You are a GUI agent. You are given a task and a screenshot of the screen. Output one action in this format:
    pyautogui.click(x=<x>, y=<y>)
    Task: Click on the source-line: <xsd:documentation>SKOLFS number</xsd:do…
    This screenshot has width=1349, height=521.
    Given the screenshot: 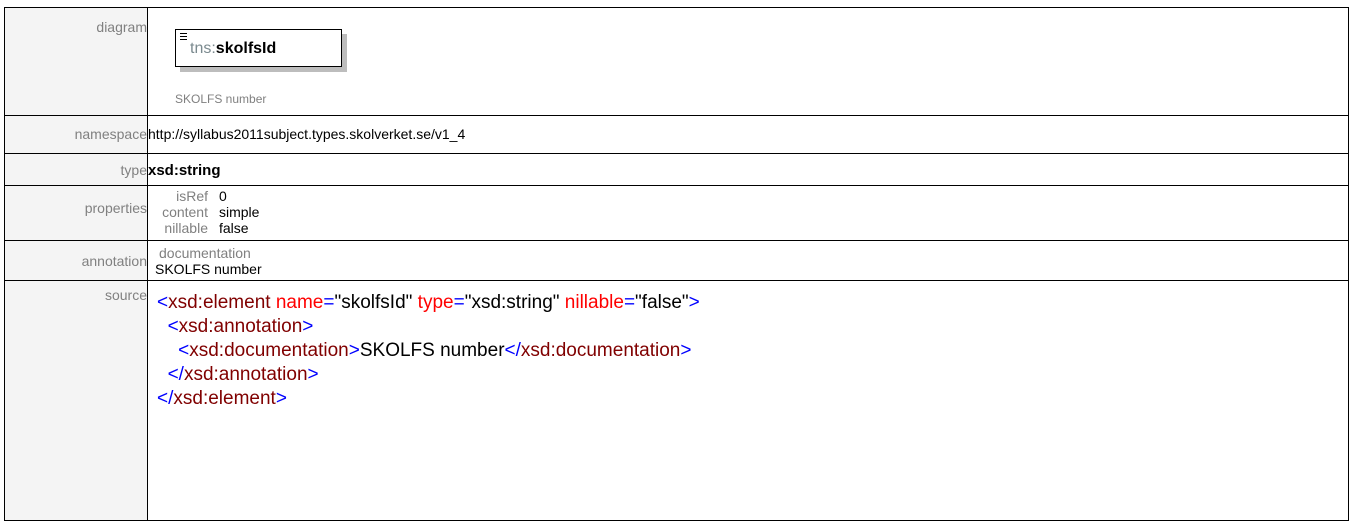 What is the action you would take?
    pyautogui.click(x=752, y=351)
    